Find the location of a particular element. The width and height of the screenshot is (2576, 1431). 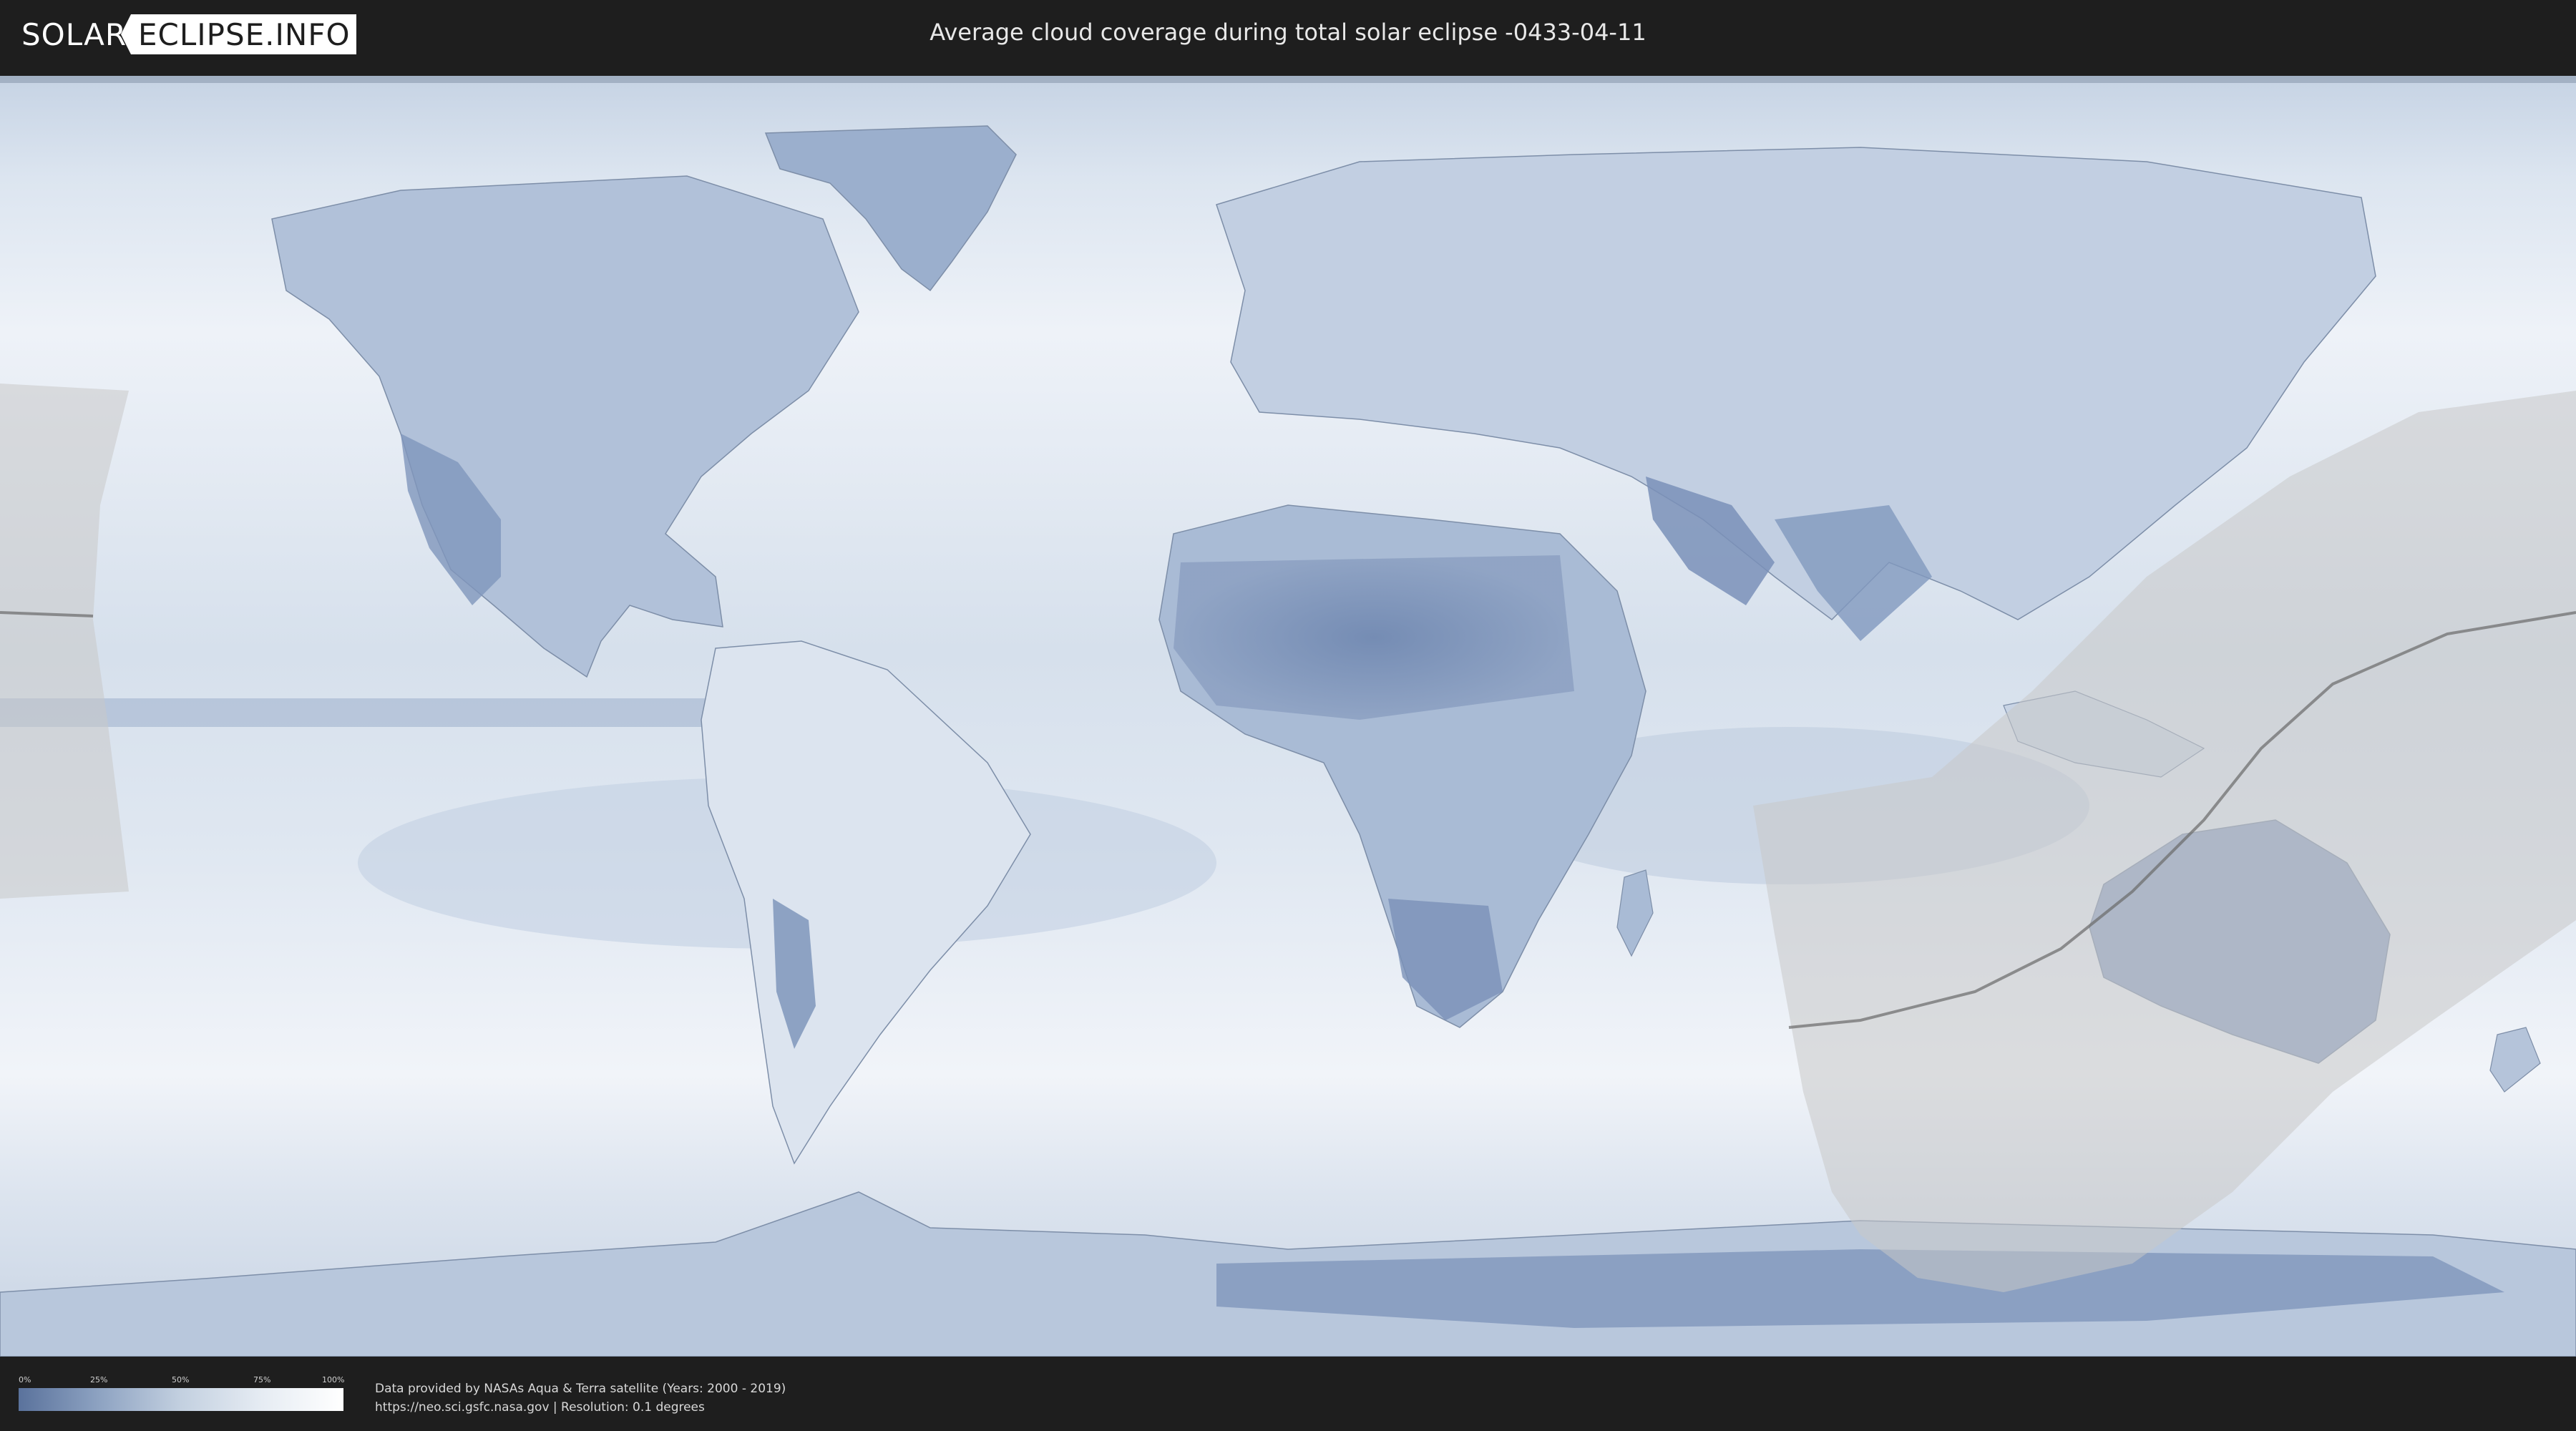

legend-tick-100: 100% is located at coordinates (333, 1379).